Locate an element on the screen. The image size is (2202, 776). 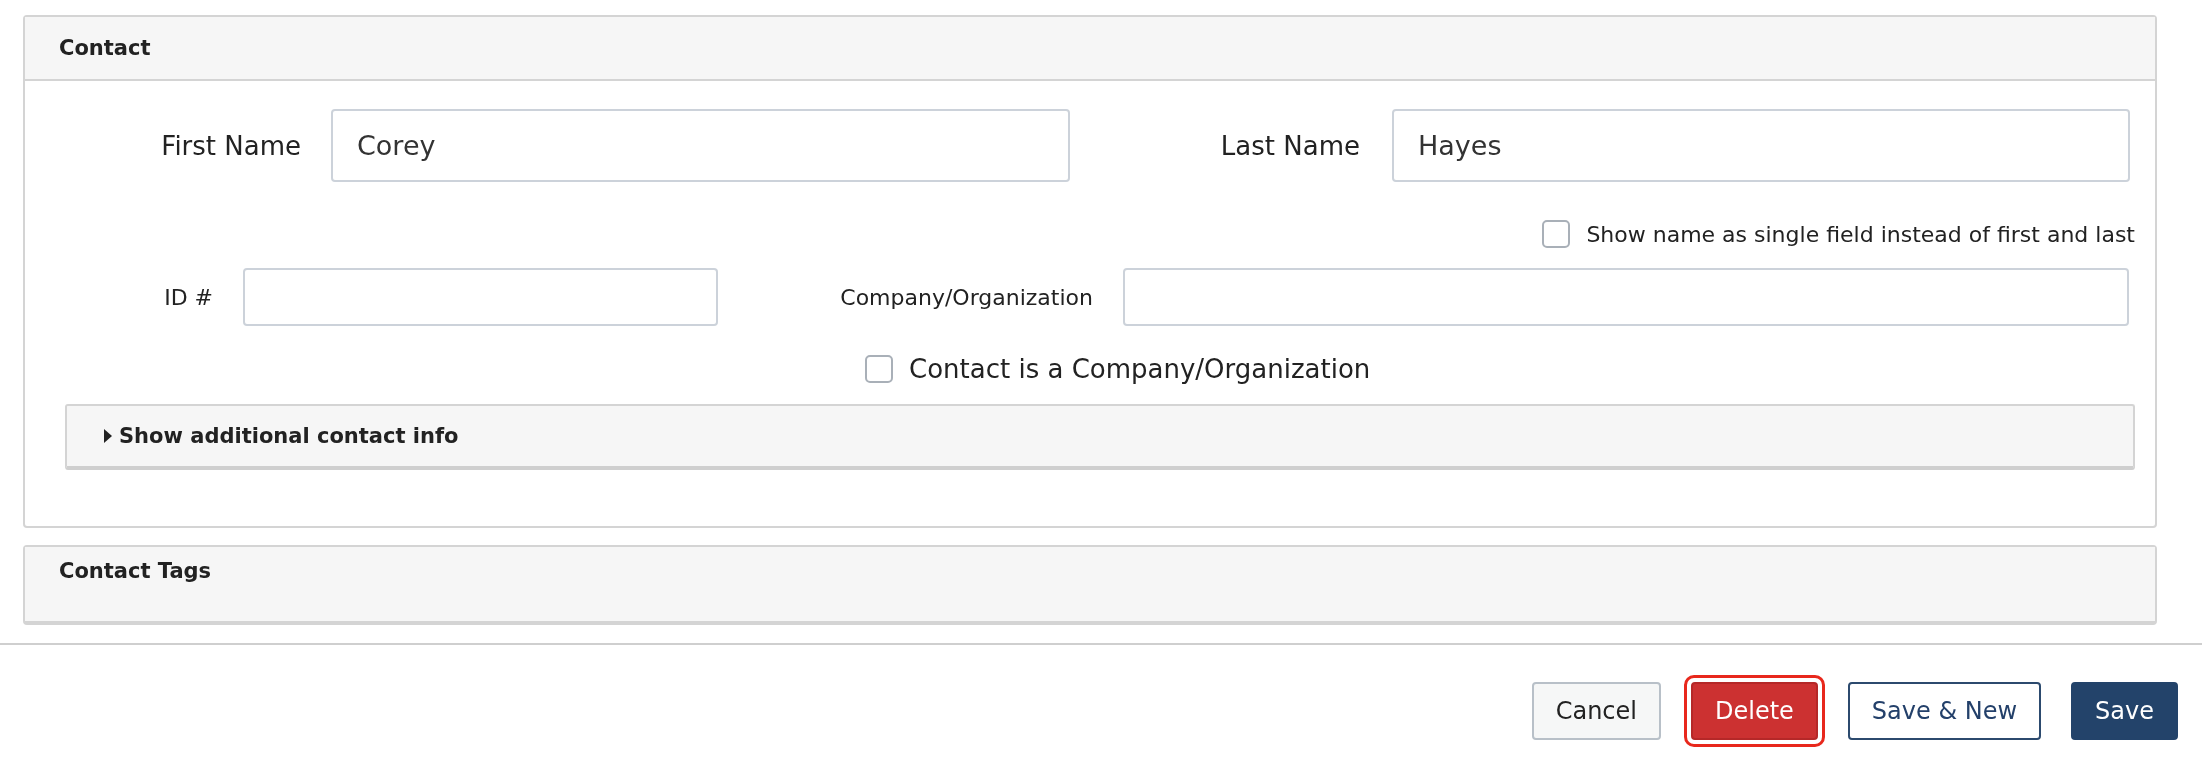
panel-title: Contact Tags is located at coordinates (135, 571).